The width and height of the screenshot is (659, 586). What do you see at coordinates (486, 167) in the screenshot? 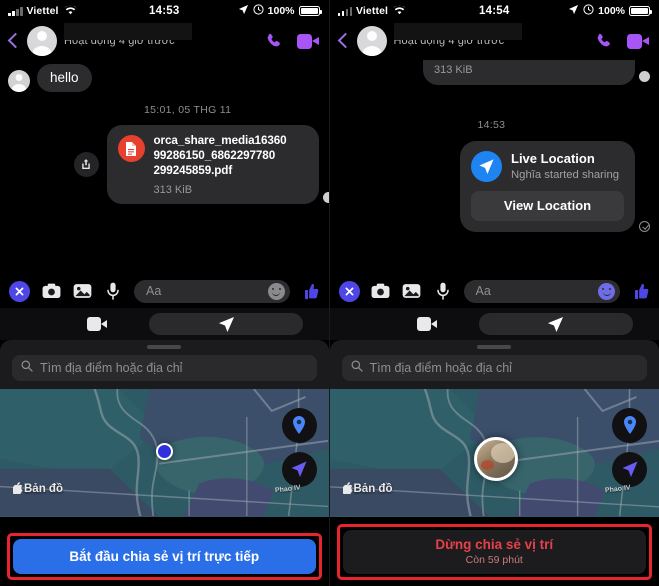
I see `live-location-arrow-icon` at bounding box center [486, 167].